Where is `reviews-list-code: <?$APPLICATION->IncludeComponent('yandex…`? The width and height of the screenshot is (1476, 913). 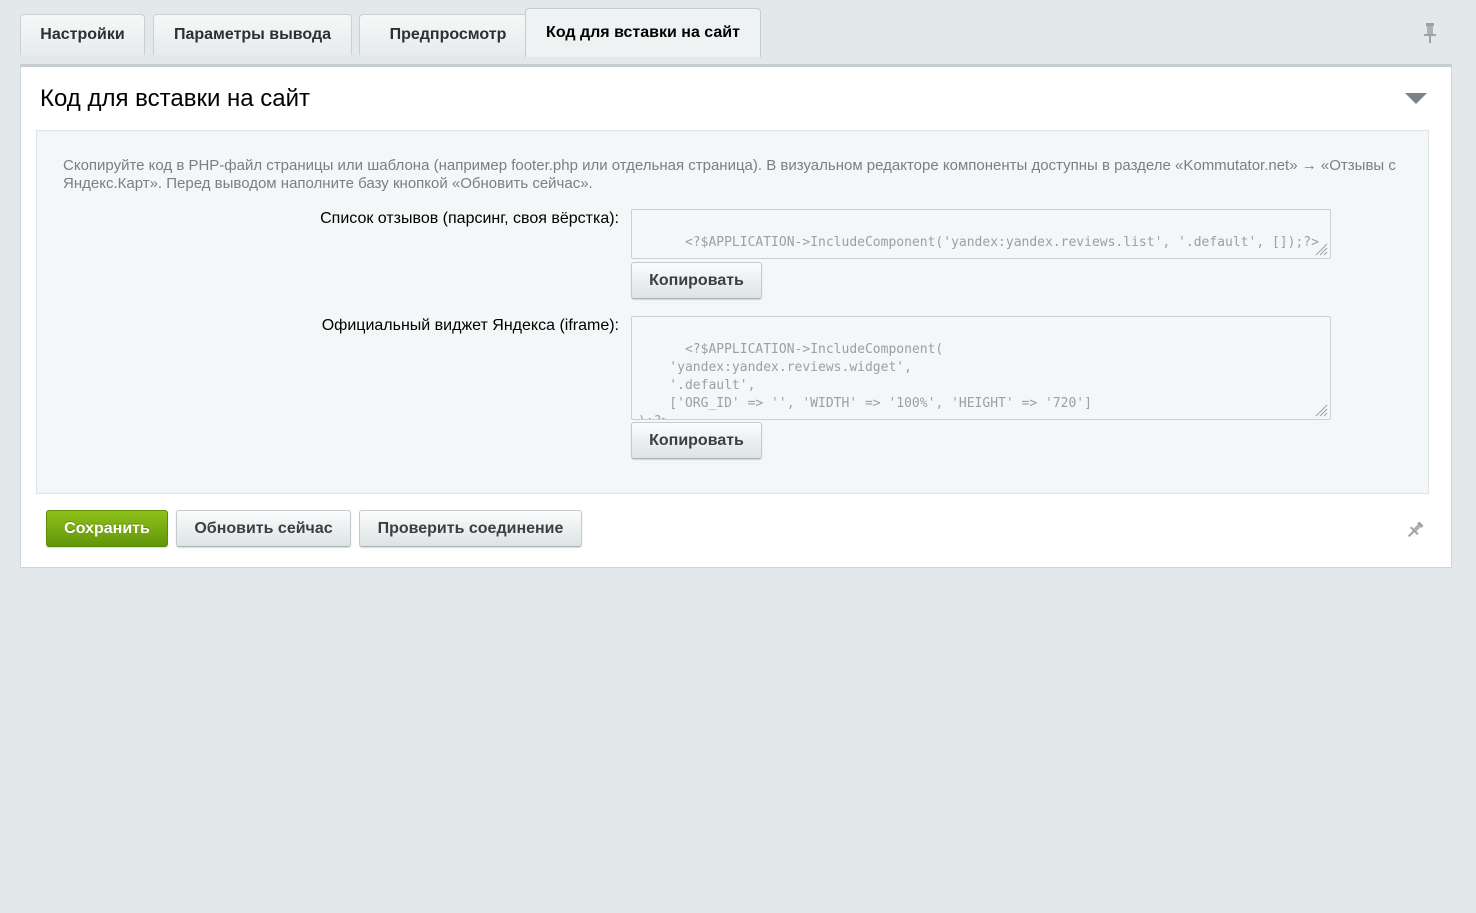 reviews-list-code: <?$APPLICATION->IncludeComponent('yandex… is located at coordinates (1001, 242).